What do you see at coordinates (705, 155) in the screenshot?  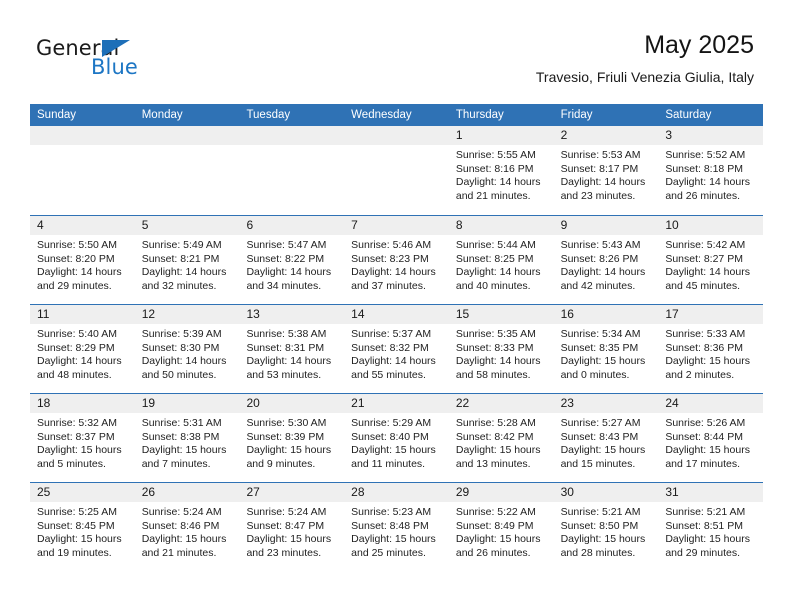 I see `day-detail-line: Sunrise: 5:52 AM` at bounding box center [705, 155].